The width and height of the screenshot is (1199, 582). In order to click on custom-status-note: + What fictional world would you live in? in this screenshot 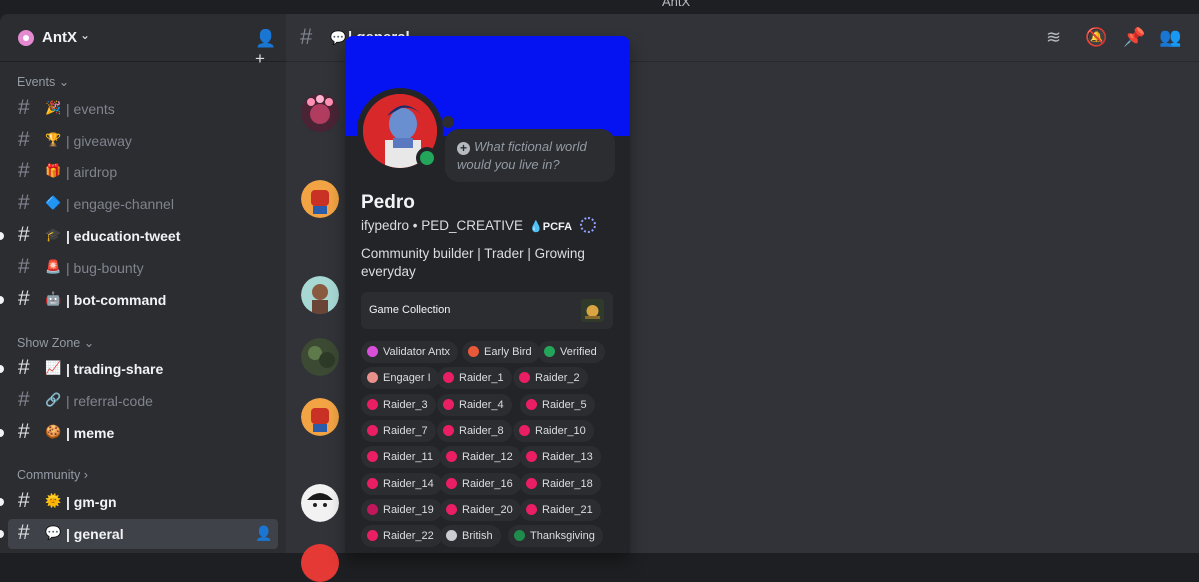, I will do `click(530, 155)`.